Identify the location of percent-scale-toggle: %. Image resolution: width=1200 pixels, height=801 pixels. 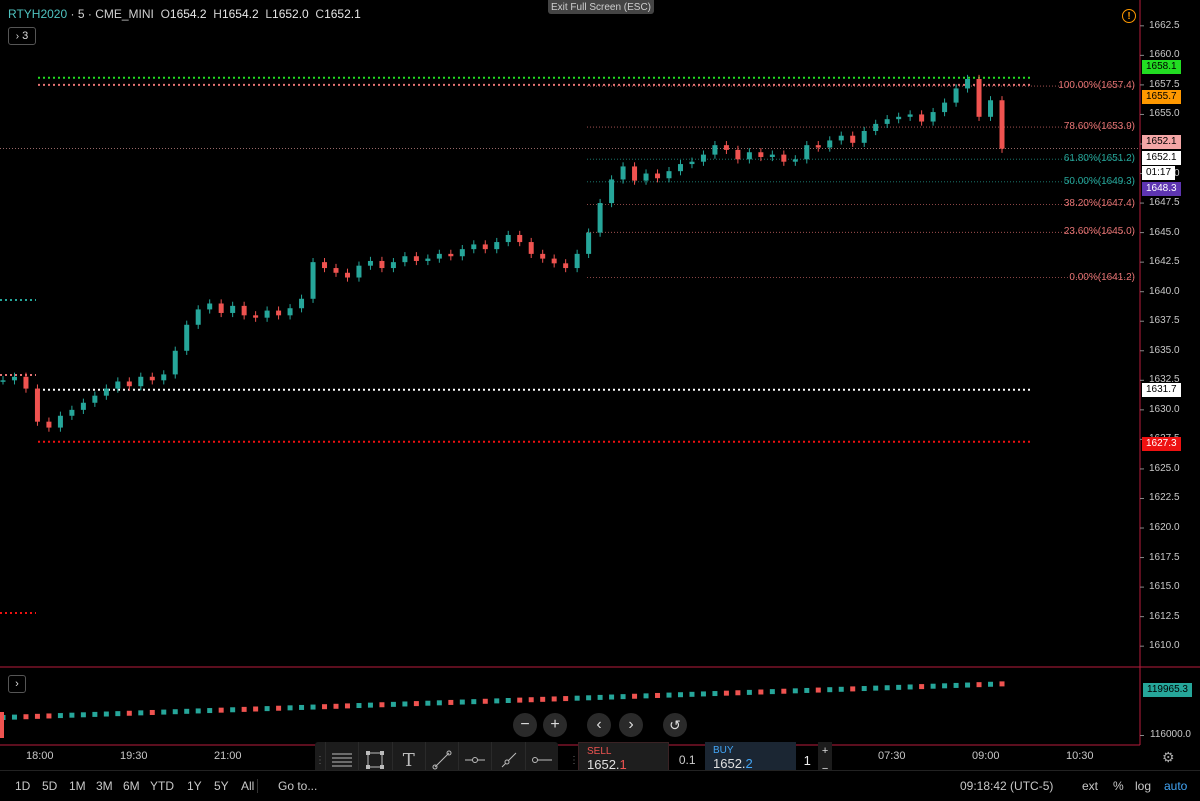
(1118, 786).